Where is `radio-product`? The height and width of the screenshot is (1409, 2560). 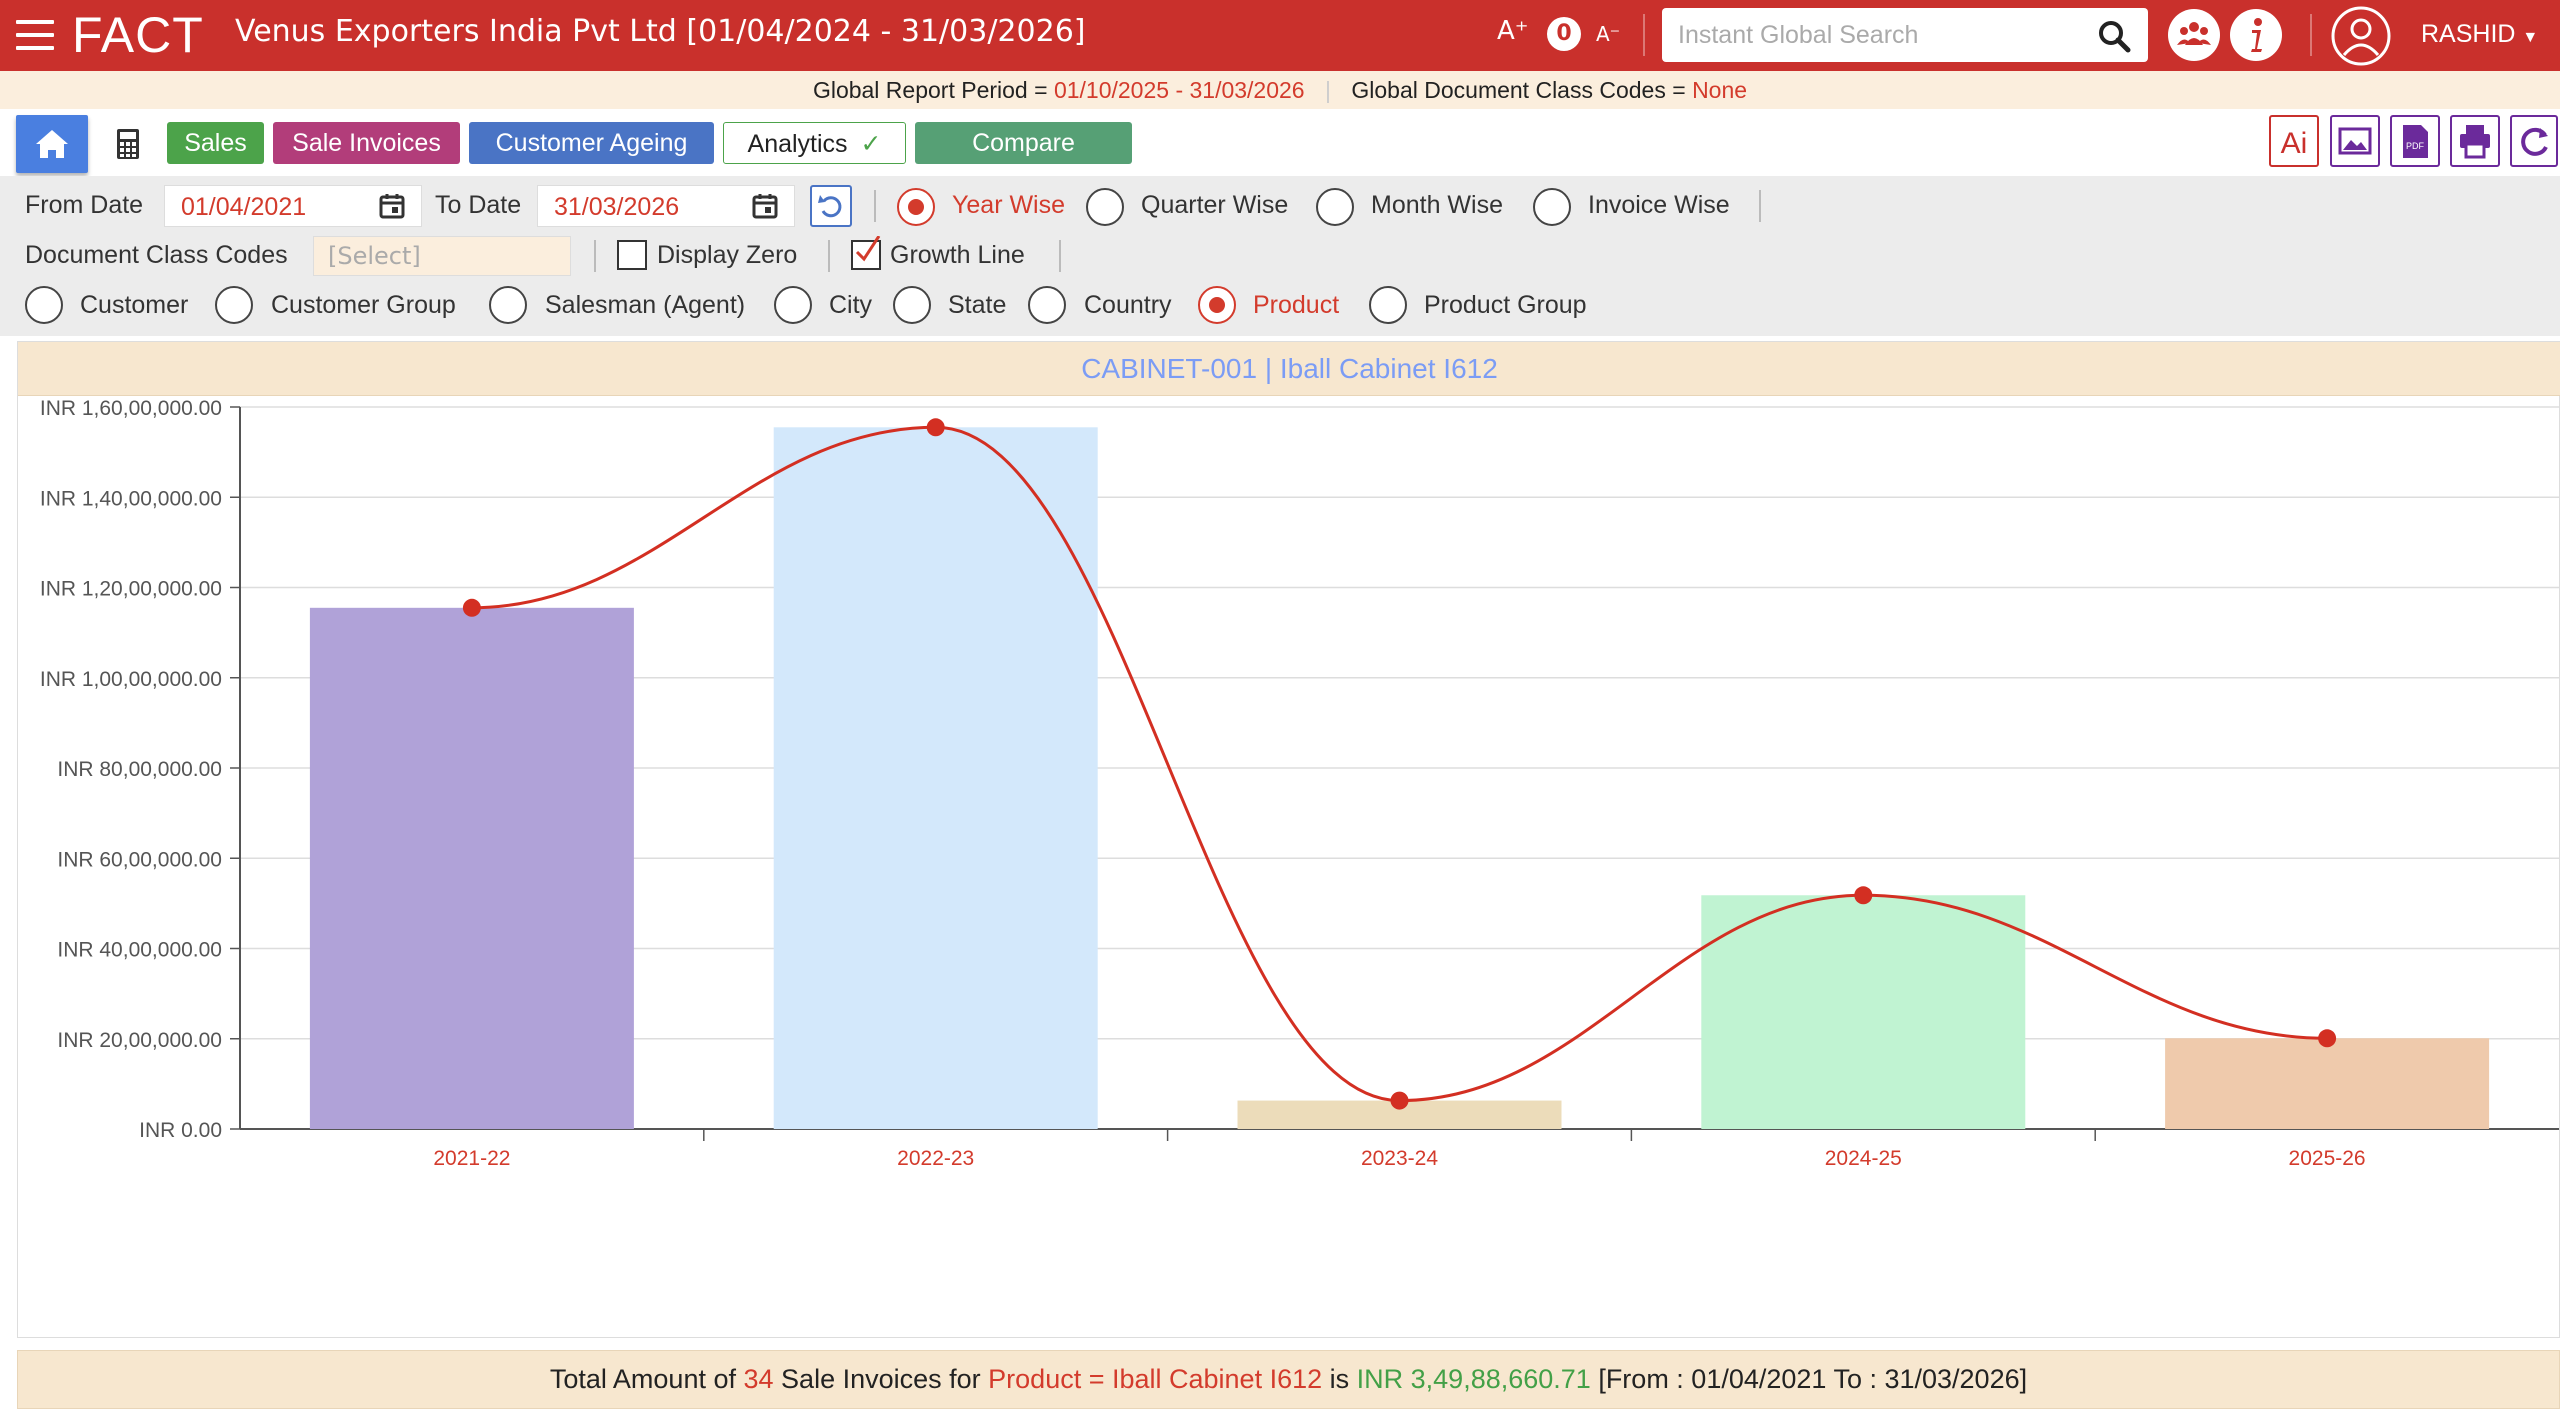
radio-product is located at coordinates (1217, 305).